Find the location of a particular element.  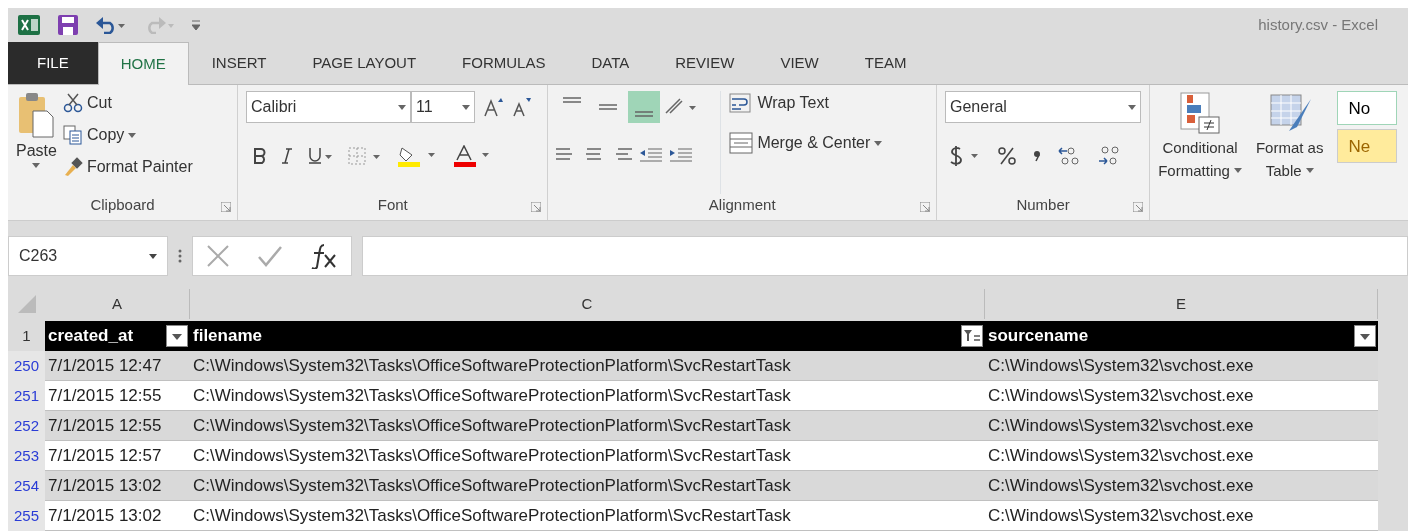

row-header: 251 is located at coordinates (26, 396).